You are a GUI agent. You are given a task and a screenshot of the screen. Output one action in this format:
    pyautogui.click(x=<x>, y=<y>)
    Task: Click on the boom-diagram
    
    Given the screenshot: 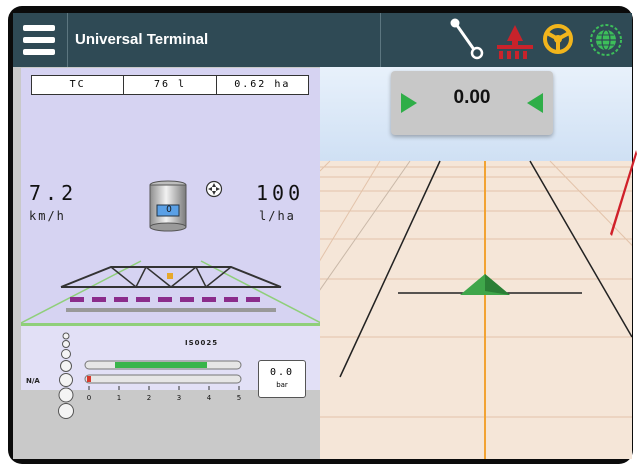 What is the action you would take?
    pyautogui.click(x=171, y=291)
    